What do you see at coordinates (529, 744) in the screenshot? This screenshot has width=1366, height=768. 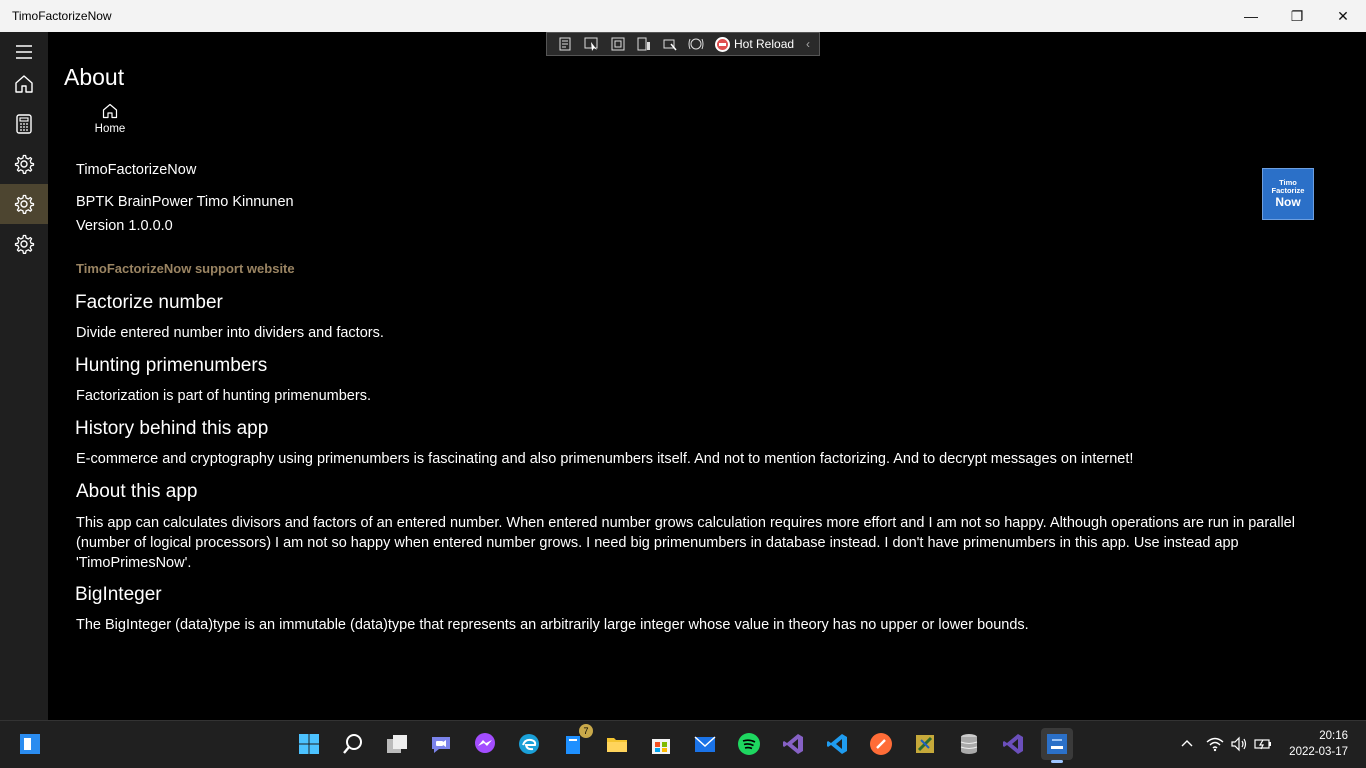 I see `edge-icon` at bounding box center [529, 744].